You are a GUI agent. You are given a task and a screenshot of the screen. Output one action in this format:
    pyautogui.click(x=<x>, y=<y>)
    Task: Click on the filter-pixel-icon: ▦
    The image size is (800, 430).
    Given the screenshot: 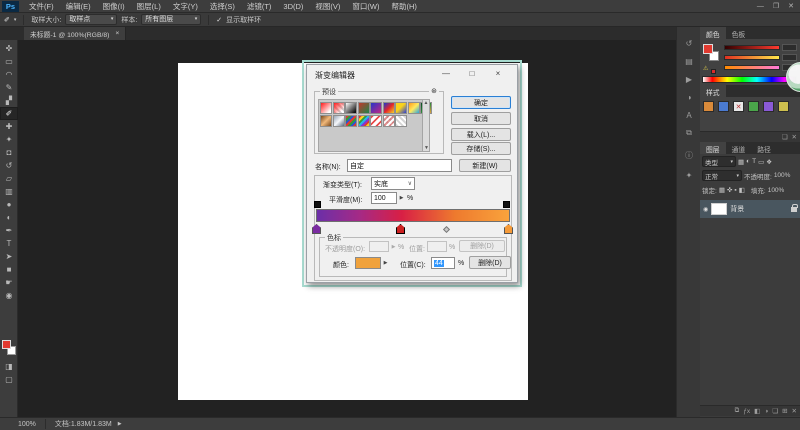 What is the action you would take?
    pyautogui.click(x=741, y=162)
    